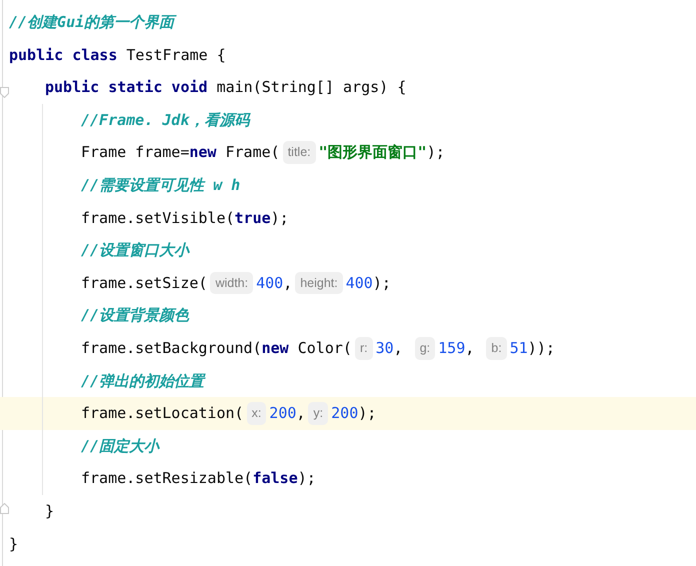 Image resolution: width=696 pixels, height=566 pixels. I want to click on parameter-hint: g:, so click(425, 348).